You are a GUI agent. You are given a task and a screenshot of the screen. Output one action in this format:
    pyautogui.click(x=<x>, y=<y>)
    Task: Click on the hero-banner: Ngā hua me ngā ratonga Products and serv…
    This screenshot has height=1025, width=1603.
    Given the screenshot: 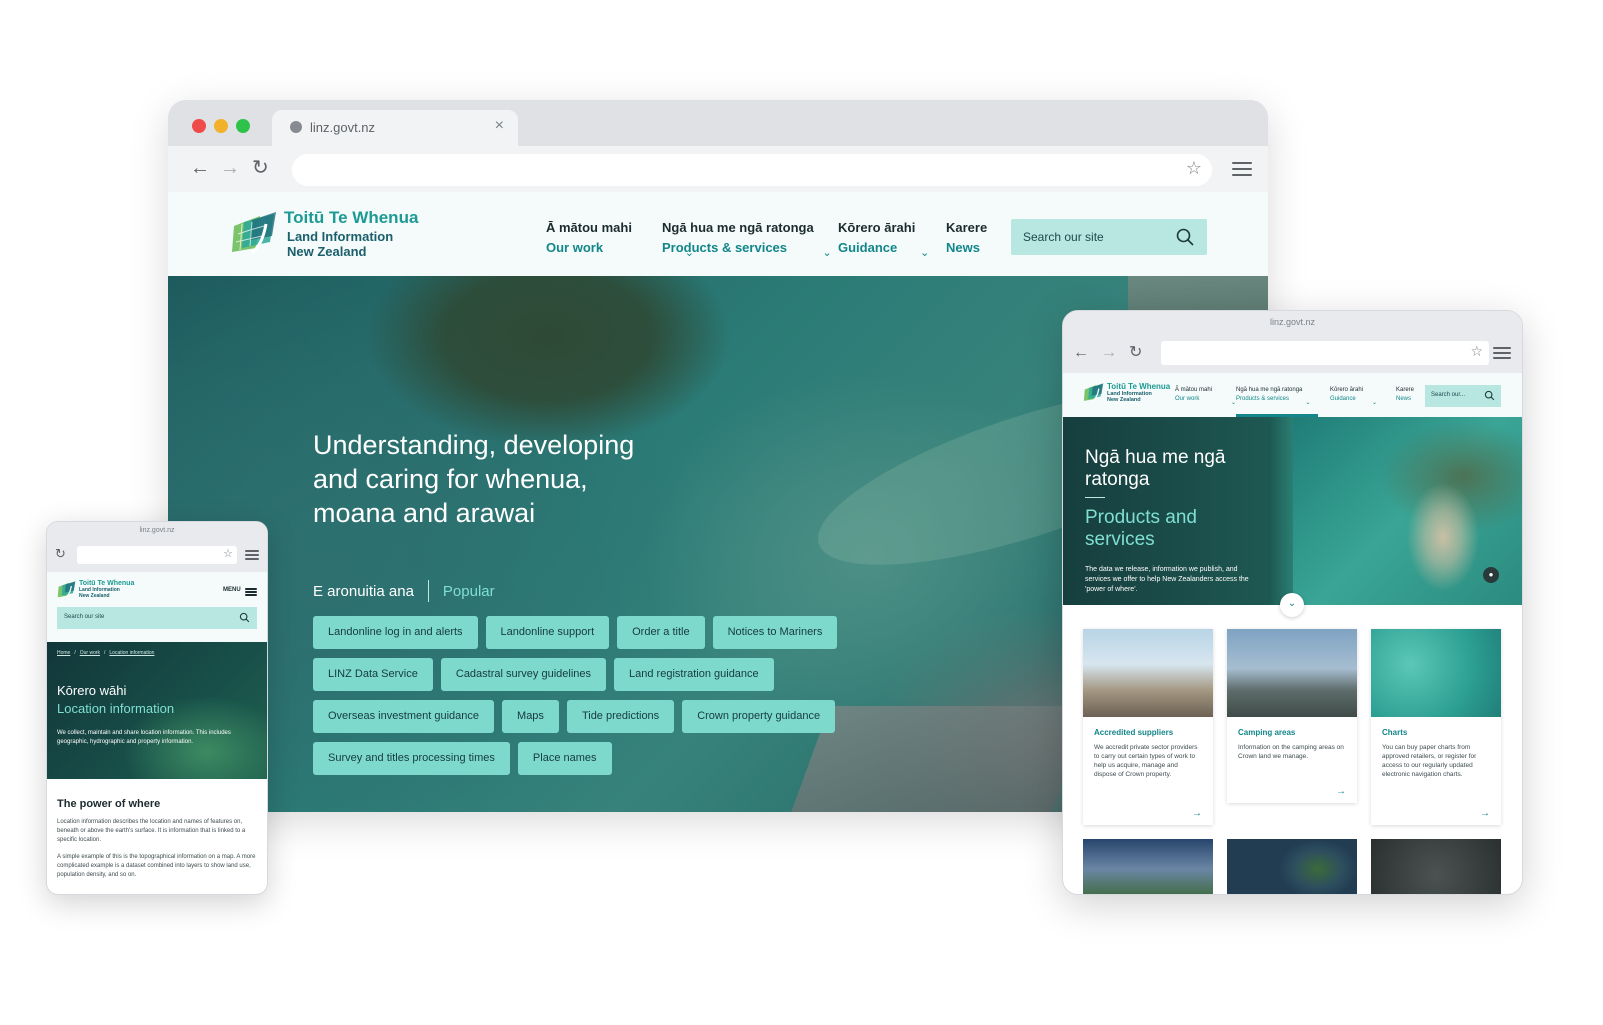 What is the action you would take?
    pyautogui.click(x=1292, y=517)
    